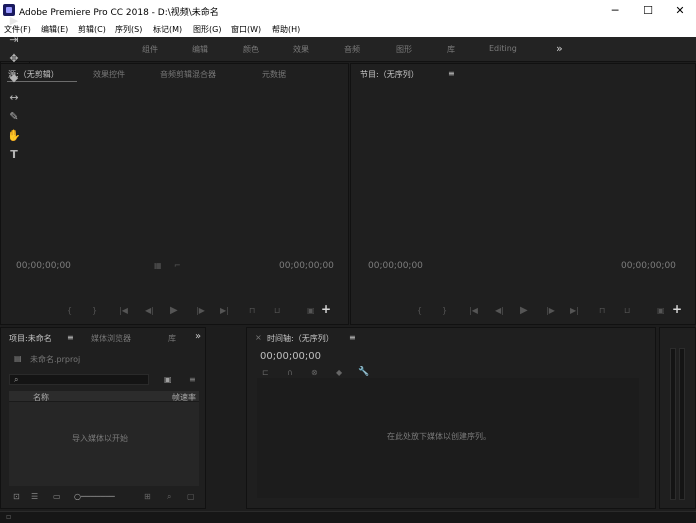 This screenshot has height=523, width=696. I want to click on timeline-timecode: 00;00;00;00, so click(290, 356).